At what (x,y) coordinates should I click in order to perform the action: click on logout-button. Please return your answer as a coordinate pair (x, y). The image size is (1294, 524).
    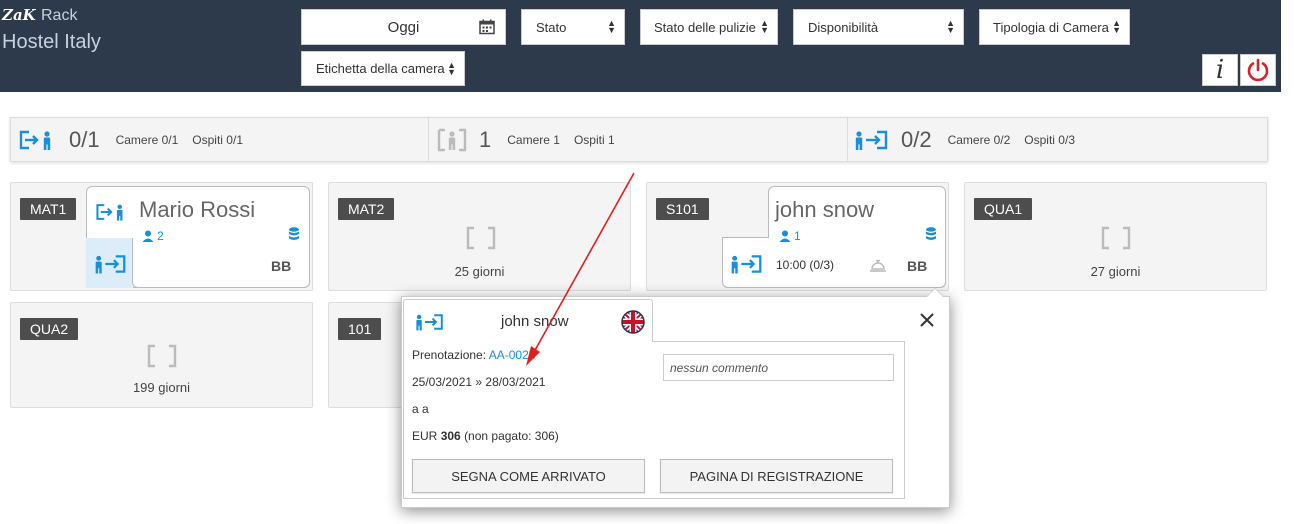
    Looking at the image, I should click on (1258, 70).